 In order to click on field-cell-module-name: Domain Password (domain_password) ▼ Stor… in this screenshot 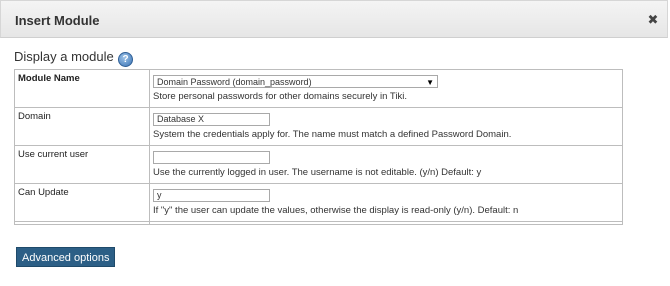, I will do `click(386, 88)`.